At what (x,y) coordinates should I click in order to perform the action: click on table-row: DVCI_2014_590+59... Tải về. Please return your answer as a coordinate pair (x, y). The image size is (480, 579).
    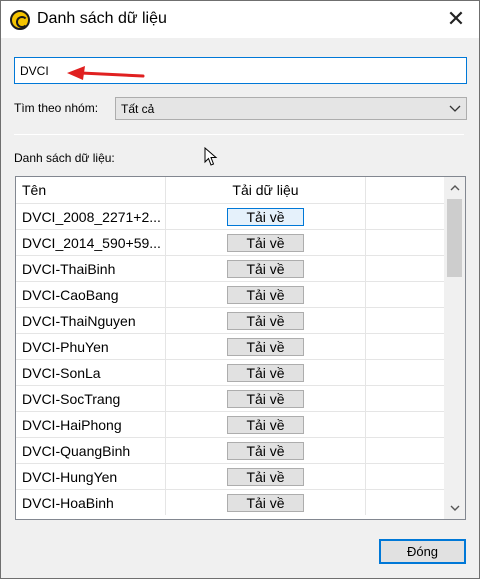
    Looking at the image, I should click on (230, 242).